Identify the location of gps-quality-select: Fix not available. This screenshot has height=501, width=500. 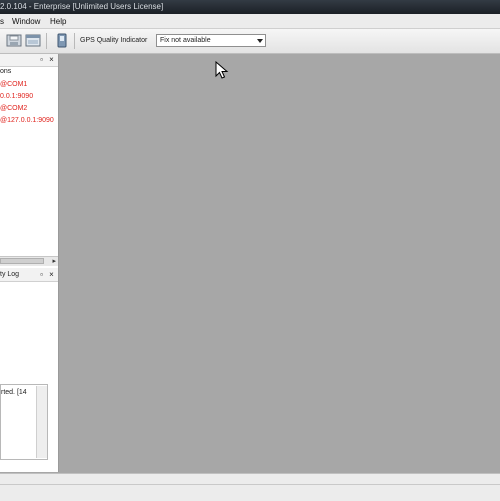
(211, 40).